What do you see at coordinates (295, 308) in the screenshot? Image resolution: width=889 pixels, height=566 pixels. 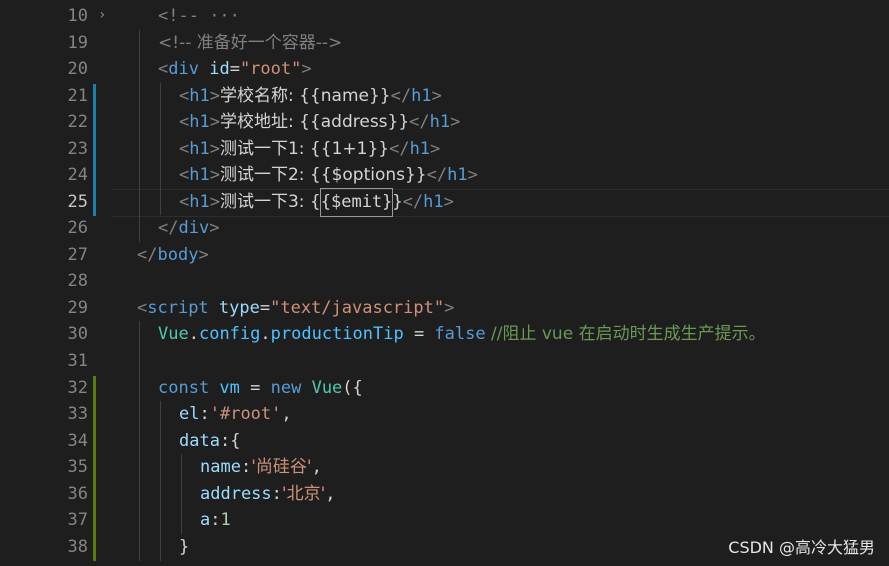 I see `code-line-29: <script type="text/javascript">` at bounding box center [295, 308].